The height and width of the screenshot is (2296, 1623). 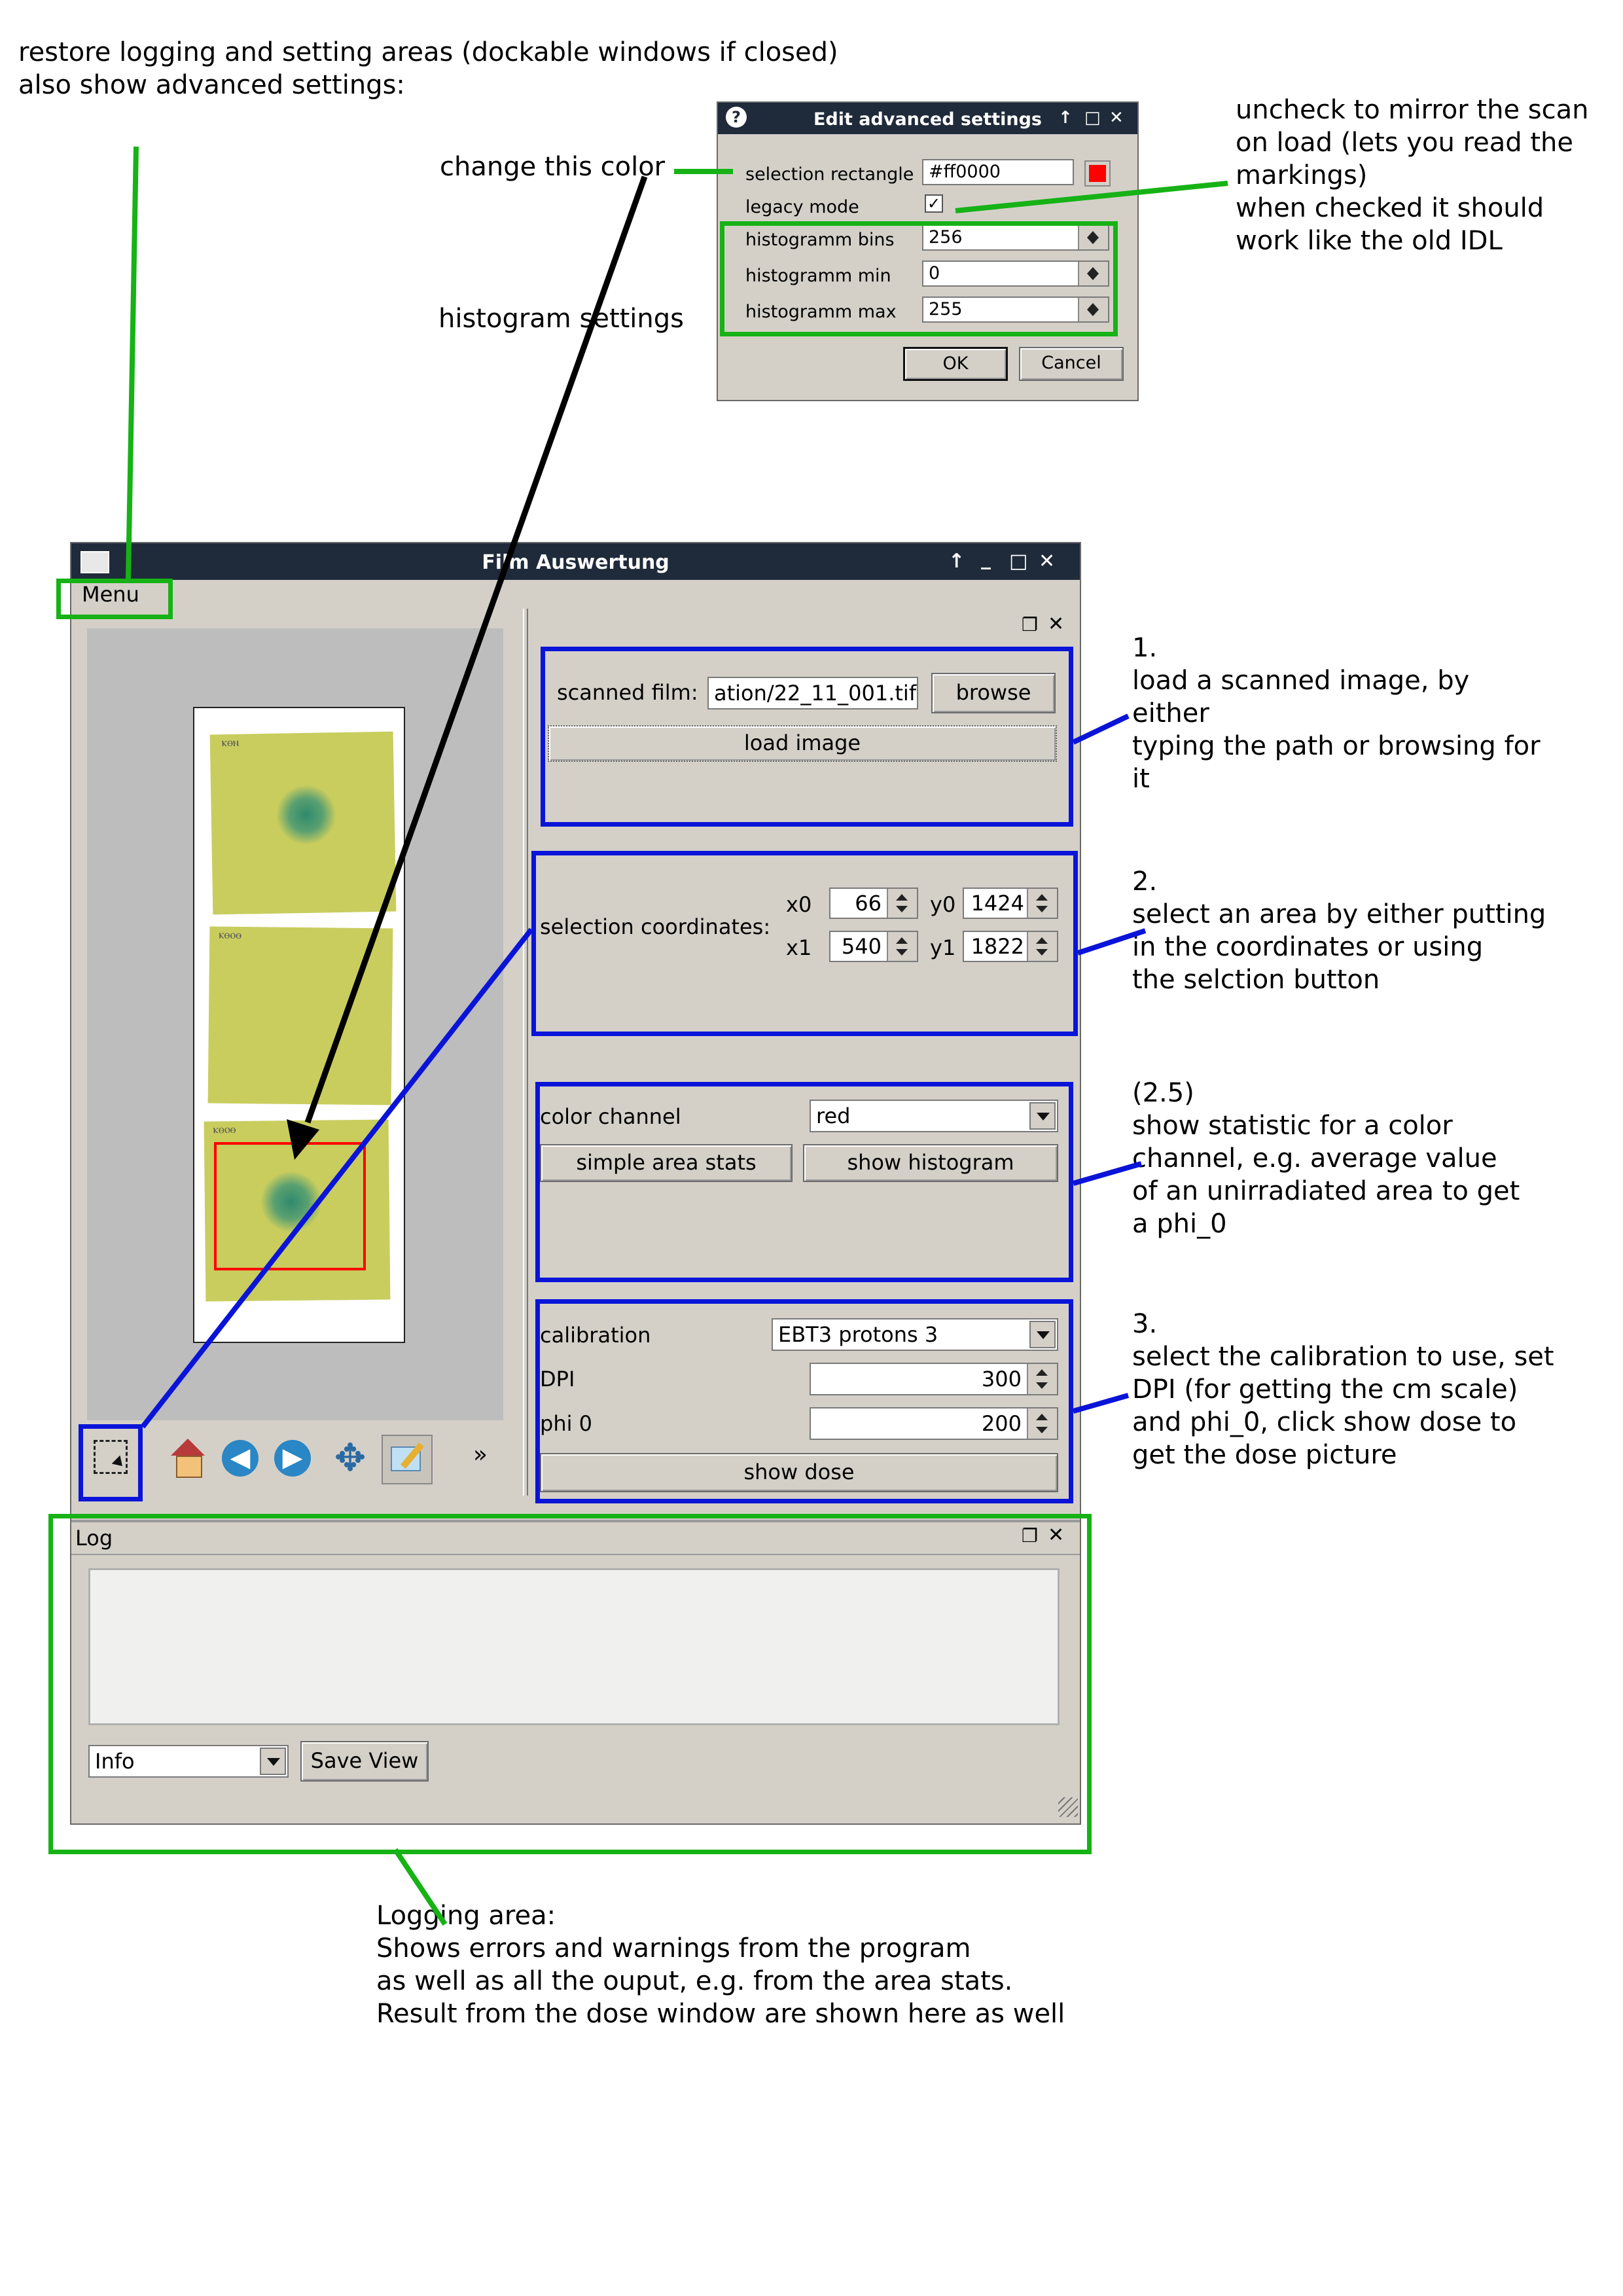 I want to click on step3-pointer-line, so click(x=1101, y=1403).